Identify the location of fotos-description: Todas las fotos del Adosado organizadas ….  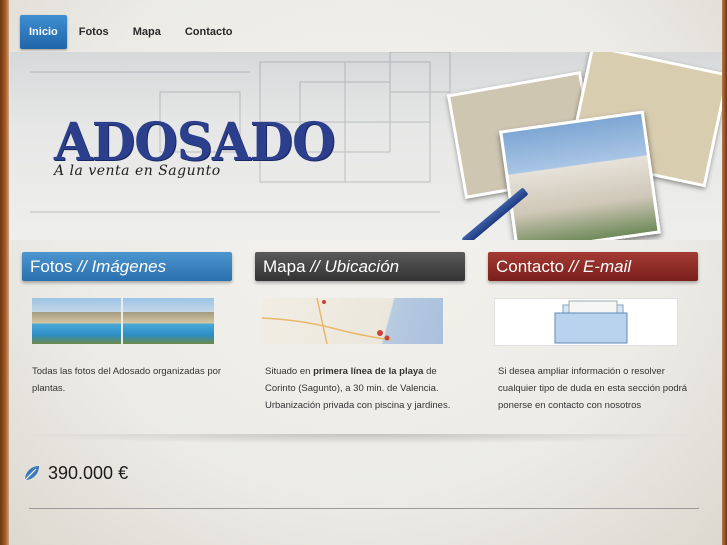
(127, 380).